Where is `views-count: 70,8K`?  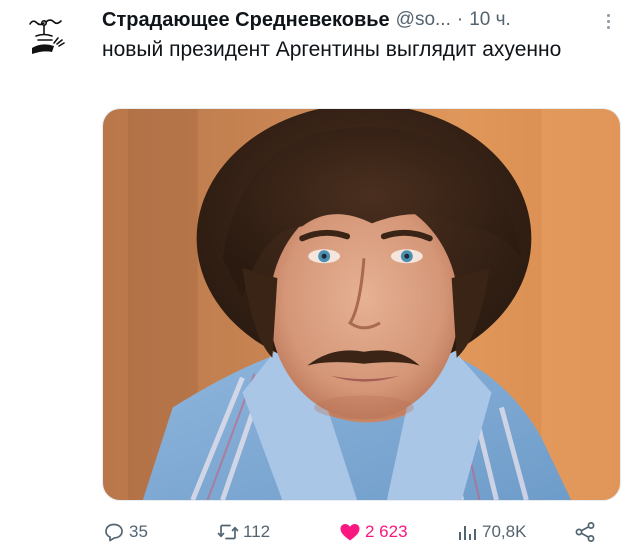
views-count: 70,8K is located at coordinates (504, 531).